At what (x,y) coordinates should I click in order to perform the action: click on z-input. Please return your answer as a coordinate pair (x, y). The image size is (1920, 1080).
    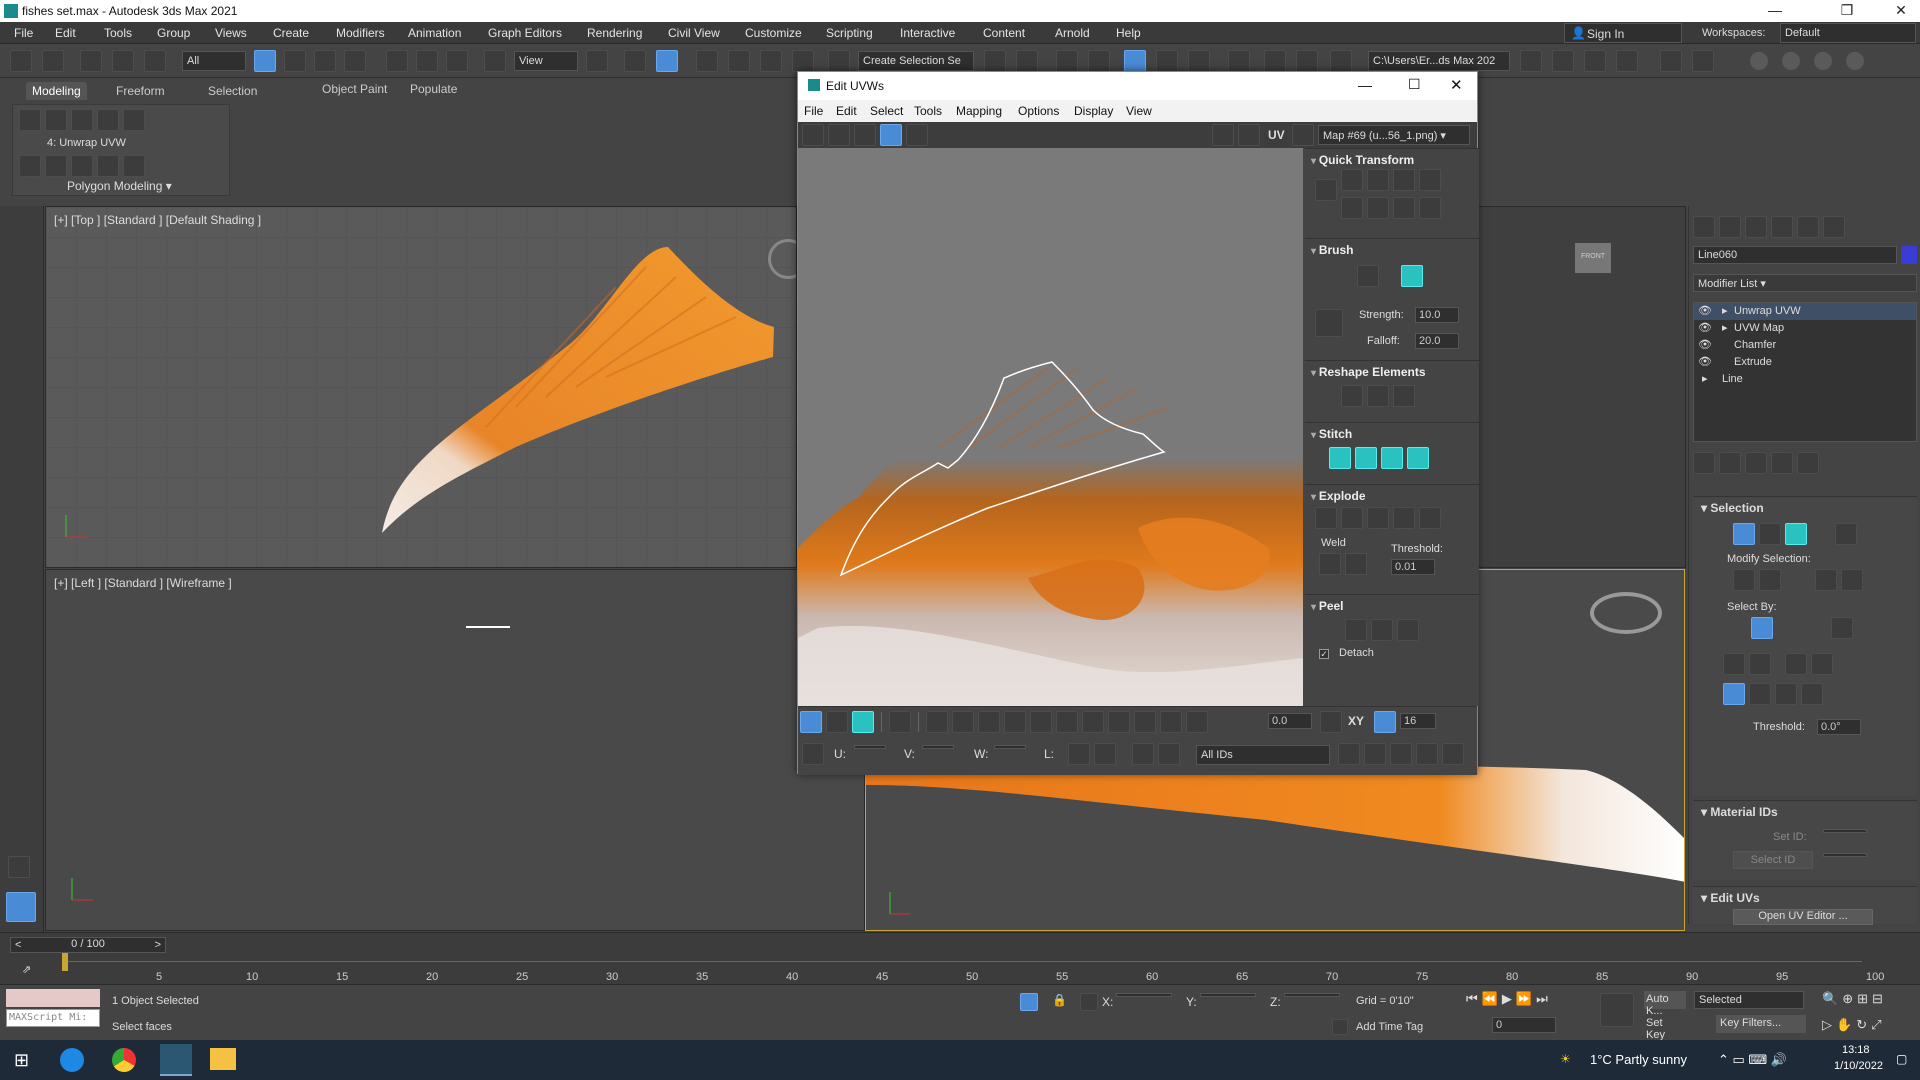
    Looking at the image, I should click on (1312, 995).